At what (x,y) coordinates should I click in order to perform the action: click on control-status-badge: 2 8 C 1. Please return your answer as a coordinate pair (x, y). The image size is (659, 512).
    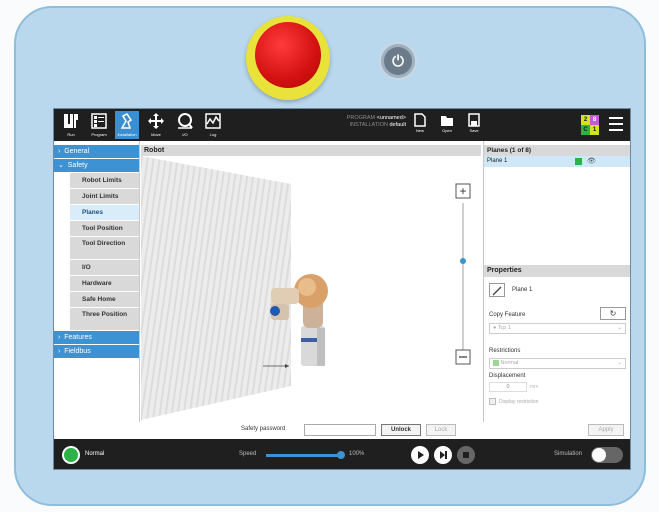
    Looking at the image, I should click on (590, 125).